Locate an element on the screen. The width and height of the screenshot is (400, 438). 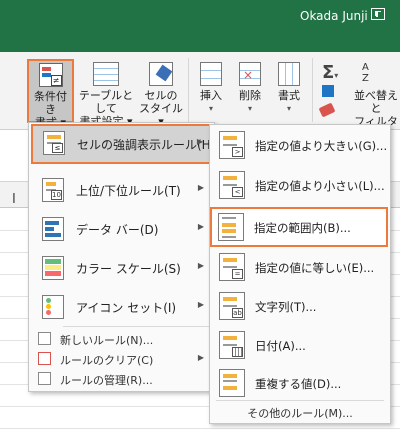
grid-line is located at coordinates (200, 428).